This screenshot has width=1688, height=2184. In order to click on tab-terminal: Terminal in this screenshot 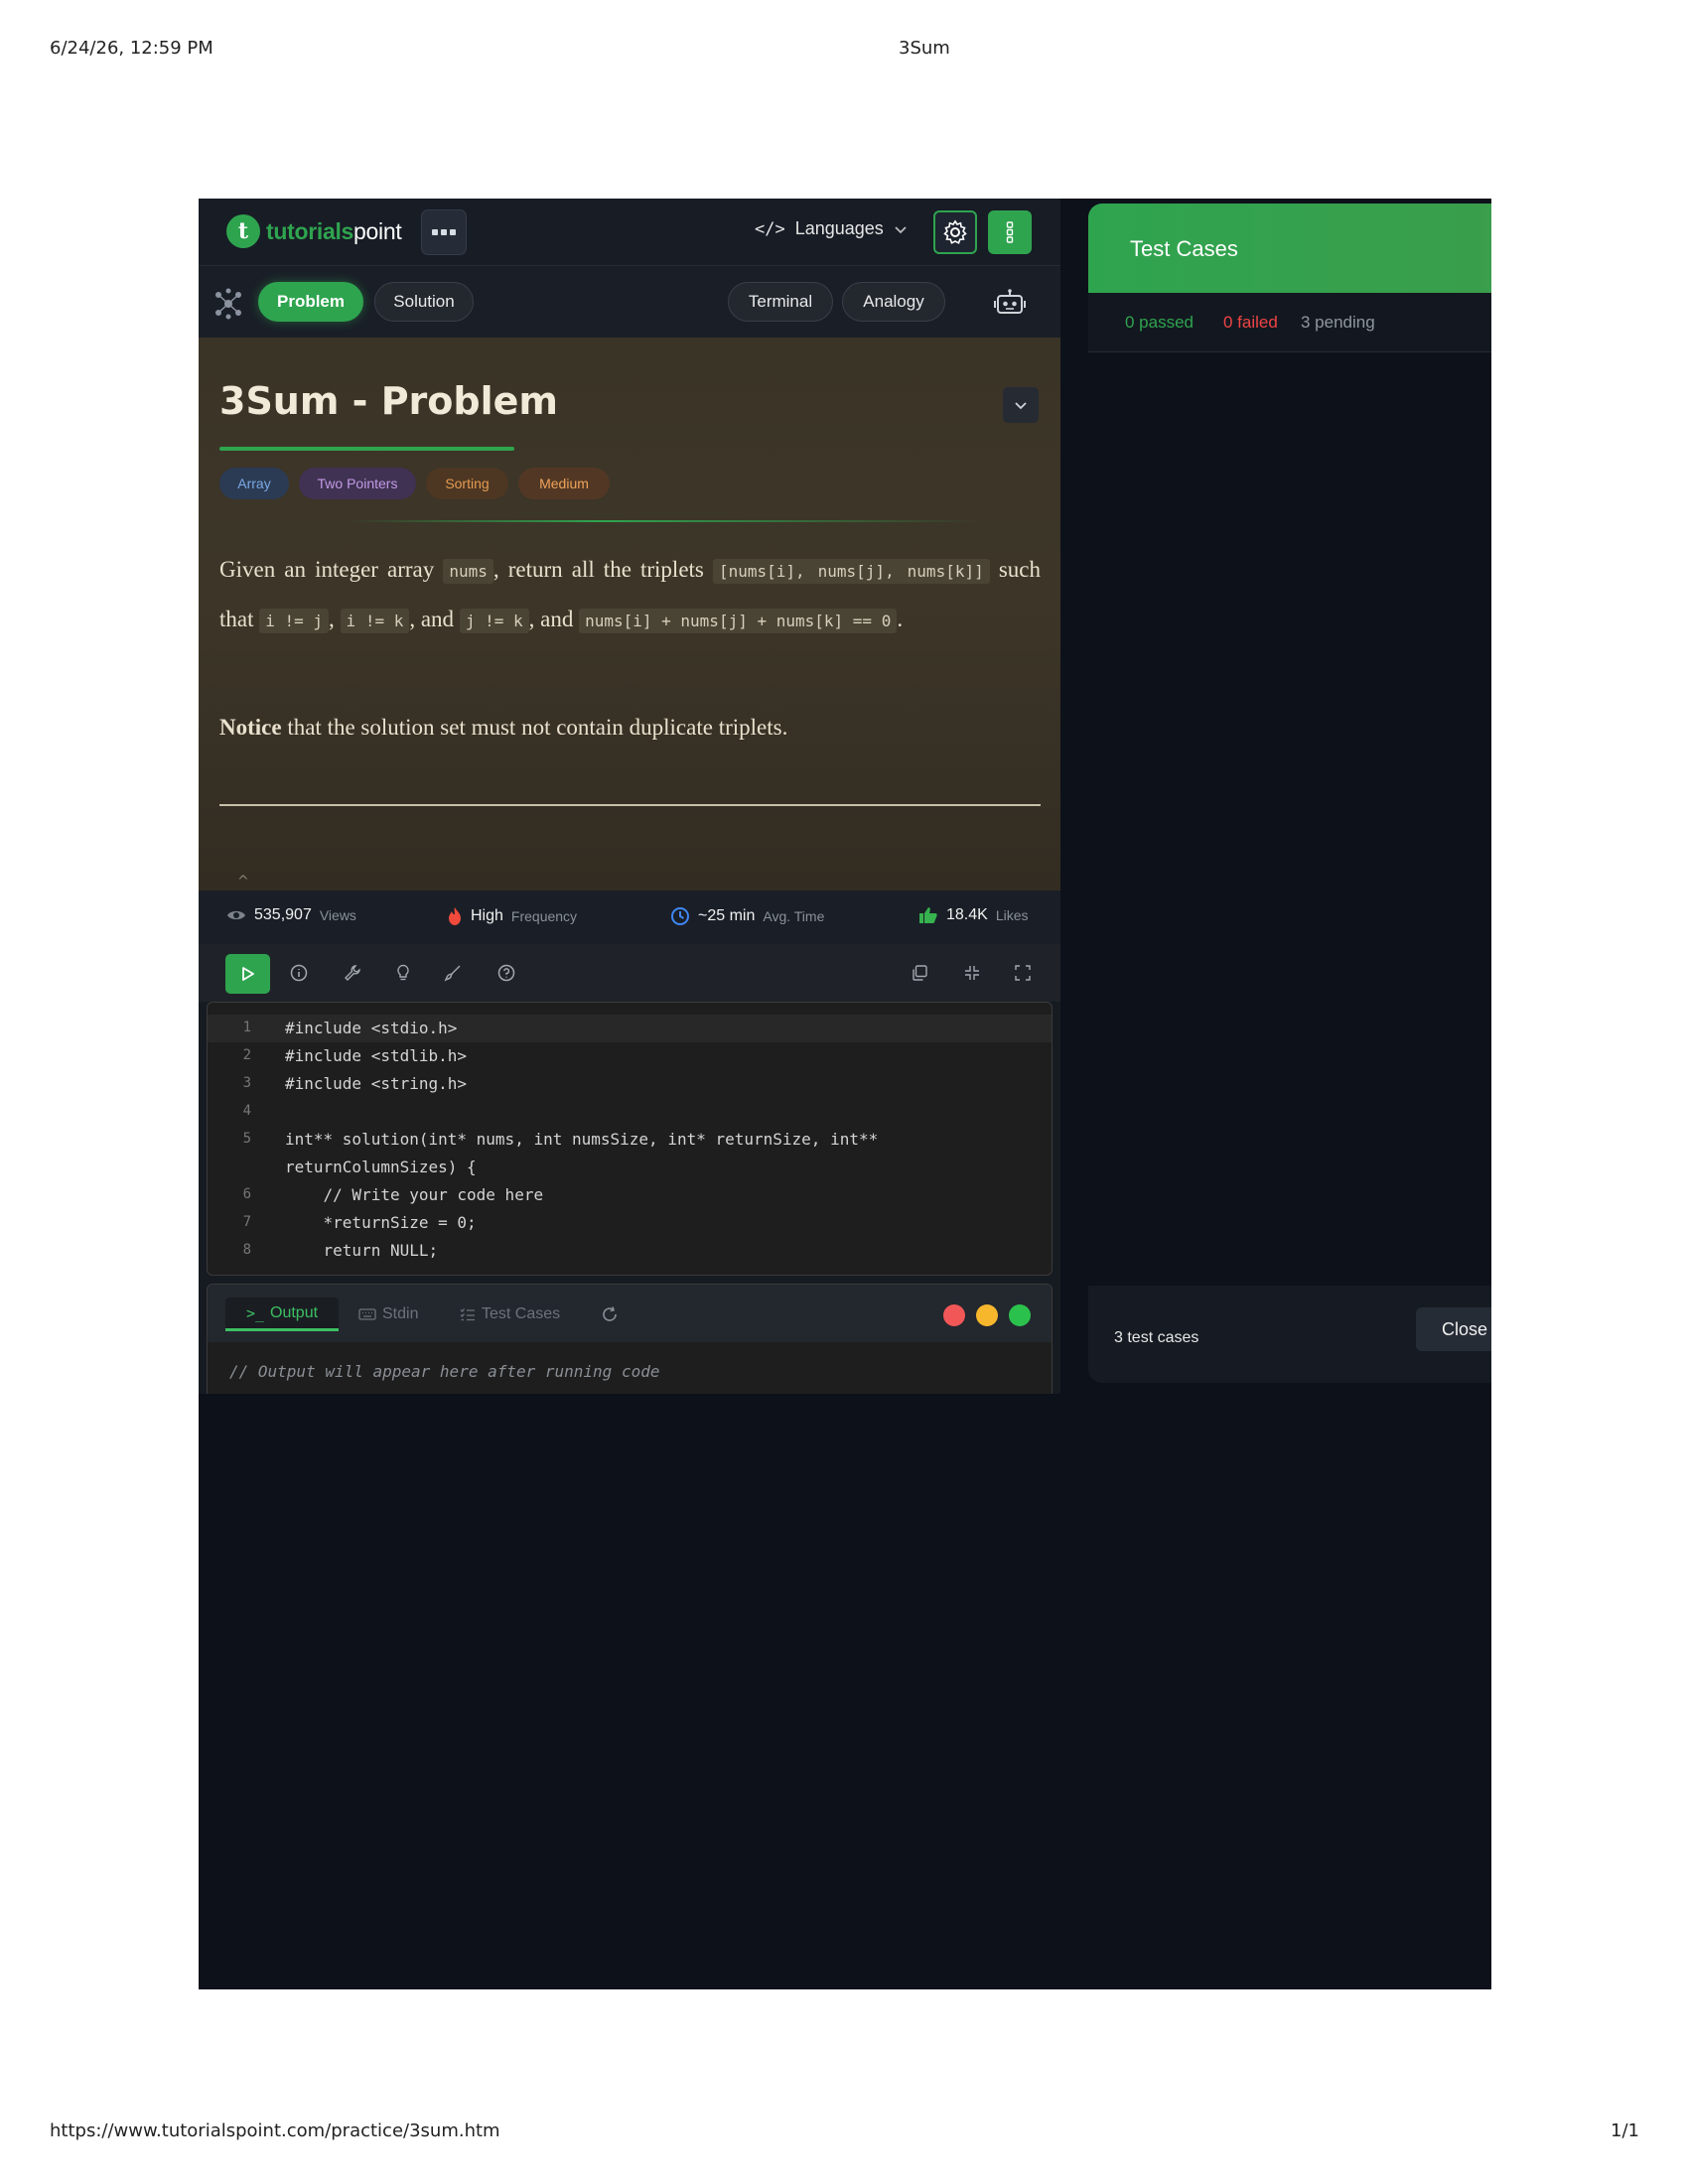, I will do `click(780, 302)`.